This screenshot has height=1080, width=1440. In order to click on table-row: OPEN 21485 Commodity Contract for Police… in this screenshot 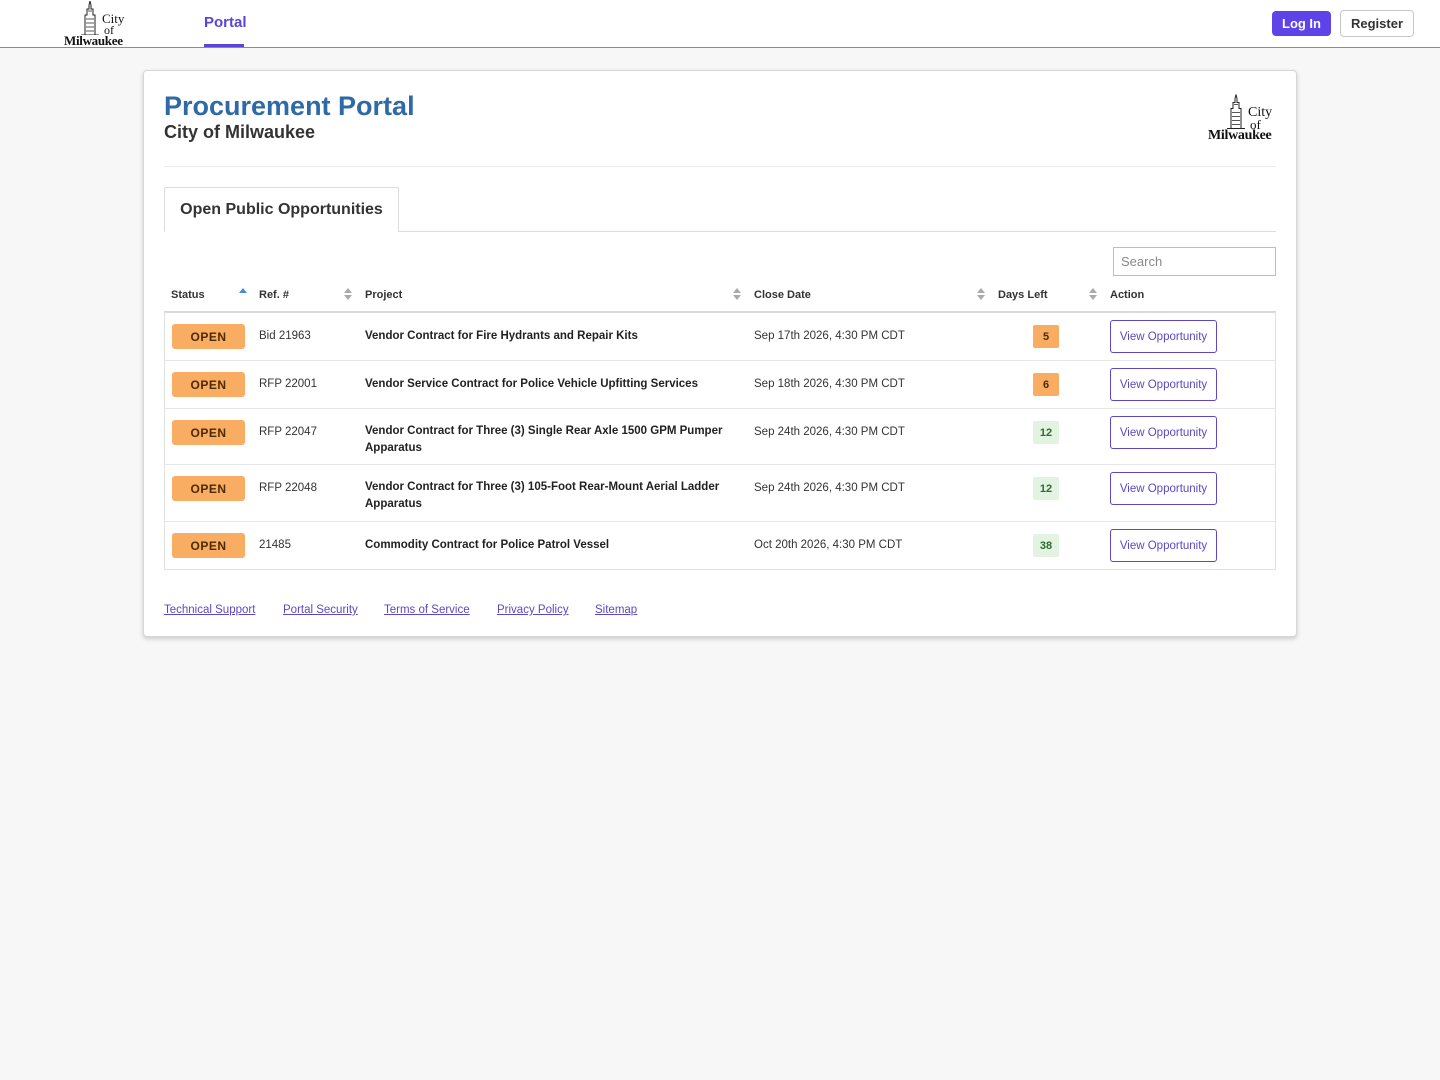, I will do `click(720, 546)`.